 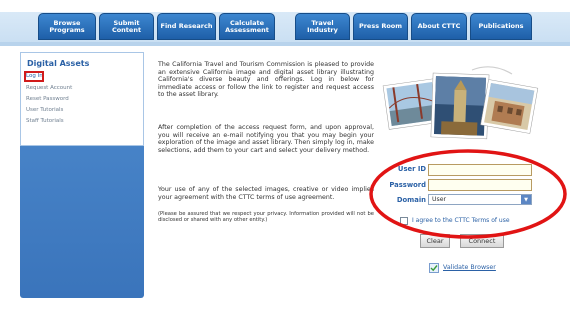 What do you see at coordinates (501, 26) in the screenshot?
I see `tab-publications: Publications` at bounding box center [501, 26].